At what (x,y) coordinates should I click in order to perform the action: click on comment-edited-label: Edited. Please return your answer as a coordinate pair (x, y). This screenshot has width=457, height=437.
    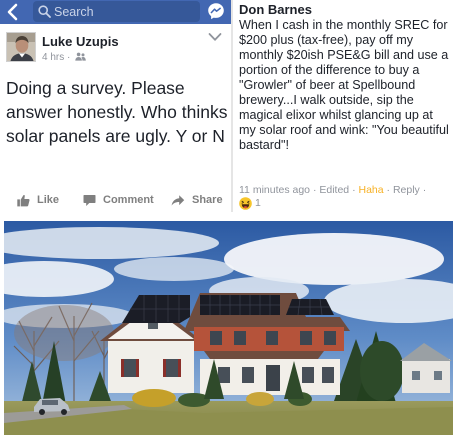
    Looking at the image, I should click on (334, 190).